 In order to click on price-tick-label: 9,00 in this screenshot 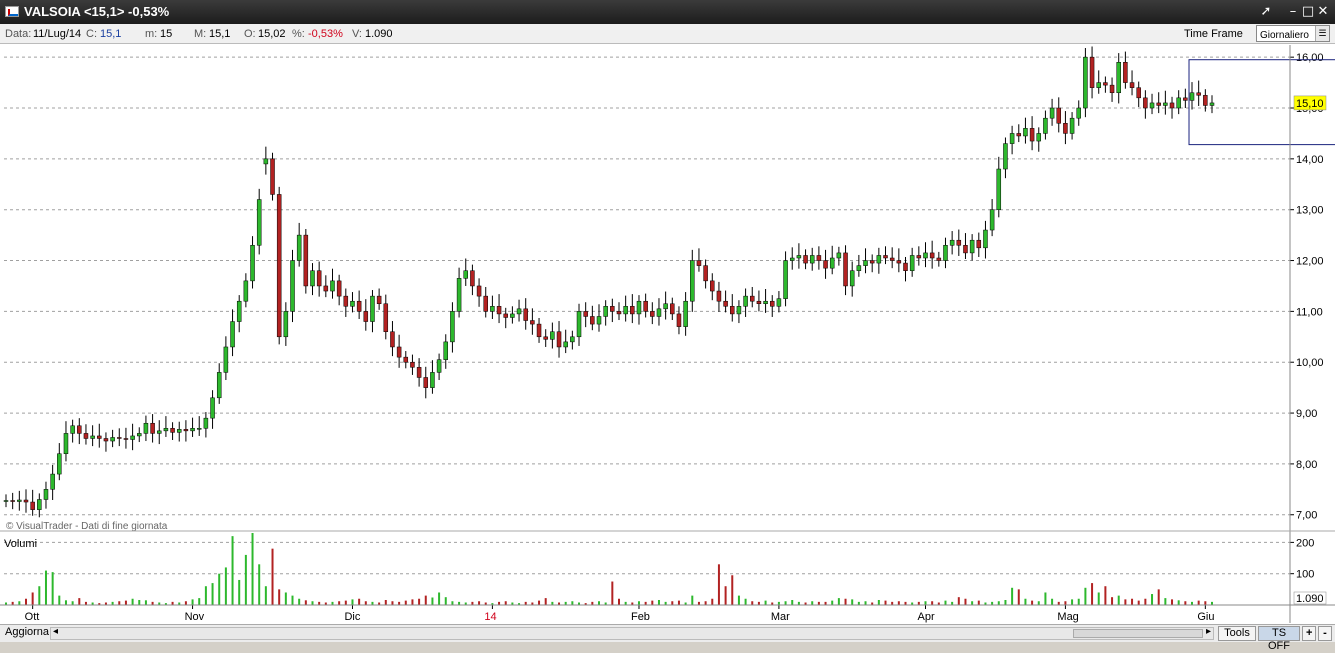, I will do `click(1306, 414)`.